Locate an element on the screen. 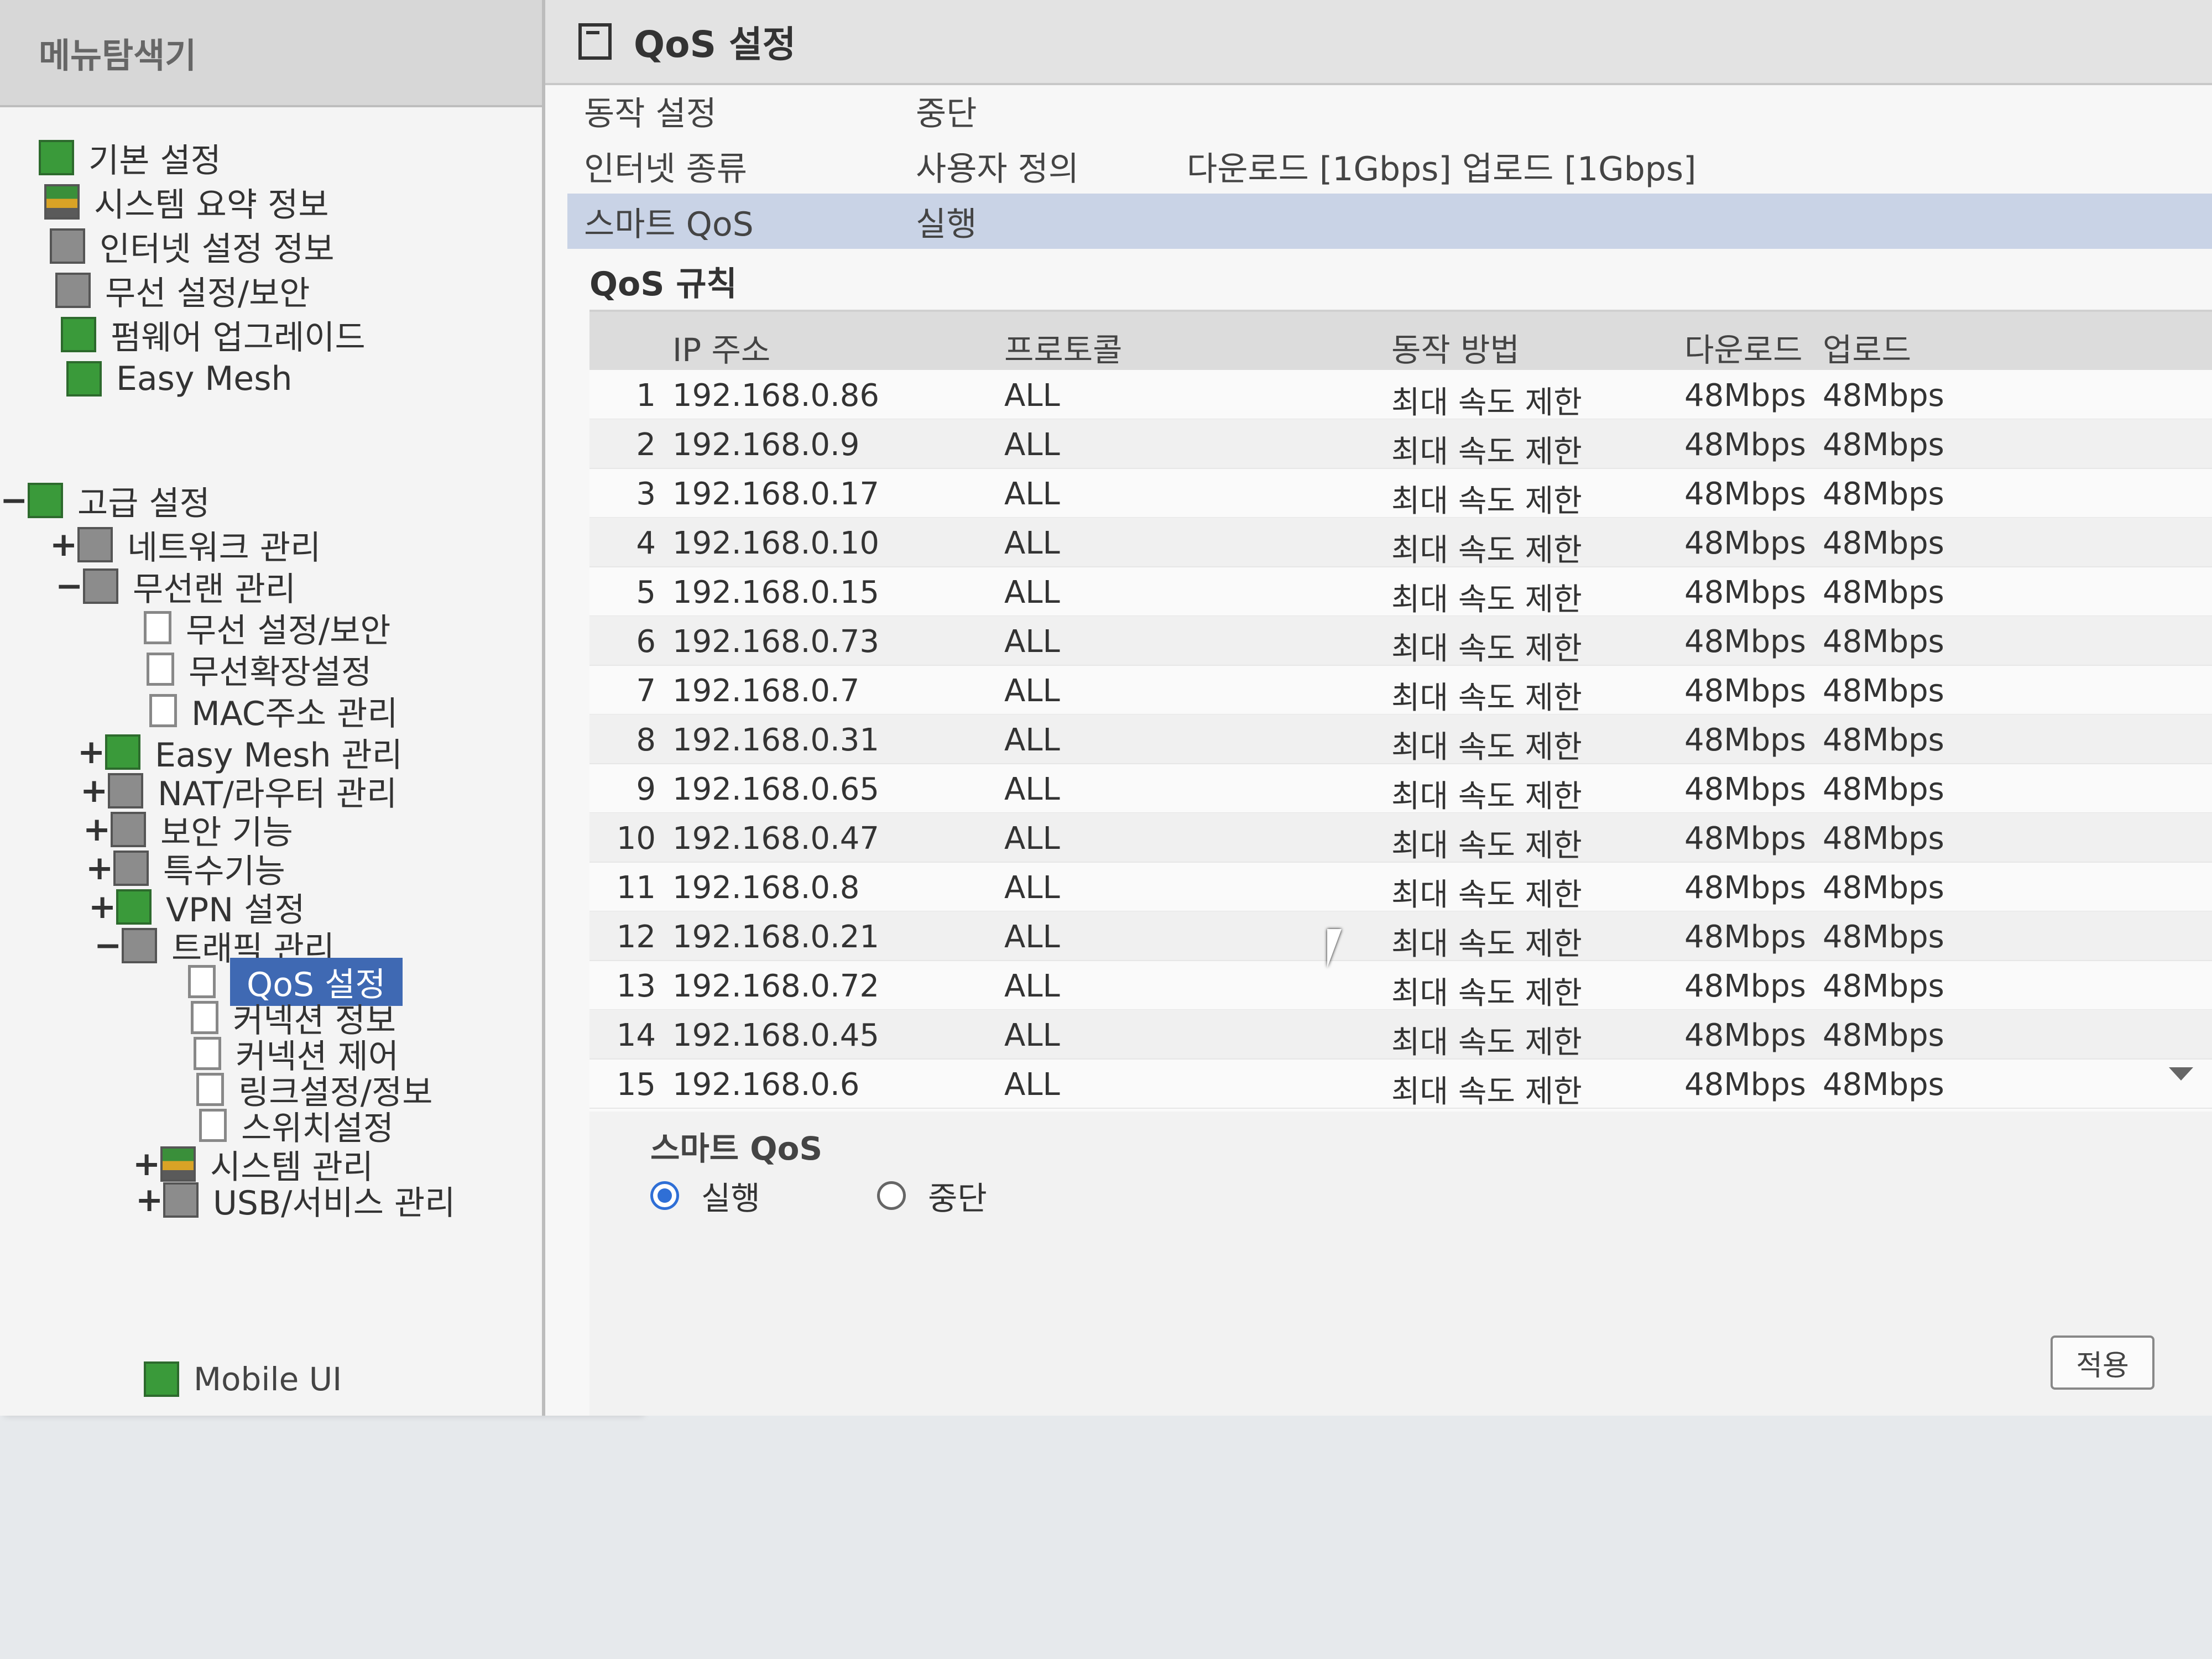  menu-firmware-upgrade: 펌웨어 업그레이드 is located at coordinates (214, 334).